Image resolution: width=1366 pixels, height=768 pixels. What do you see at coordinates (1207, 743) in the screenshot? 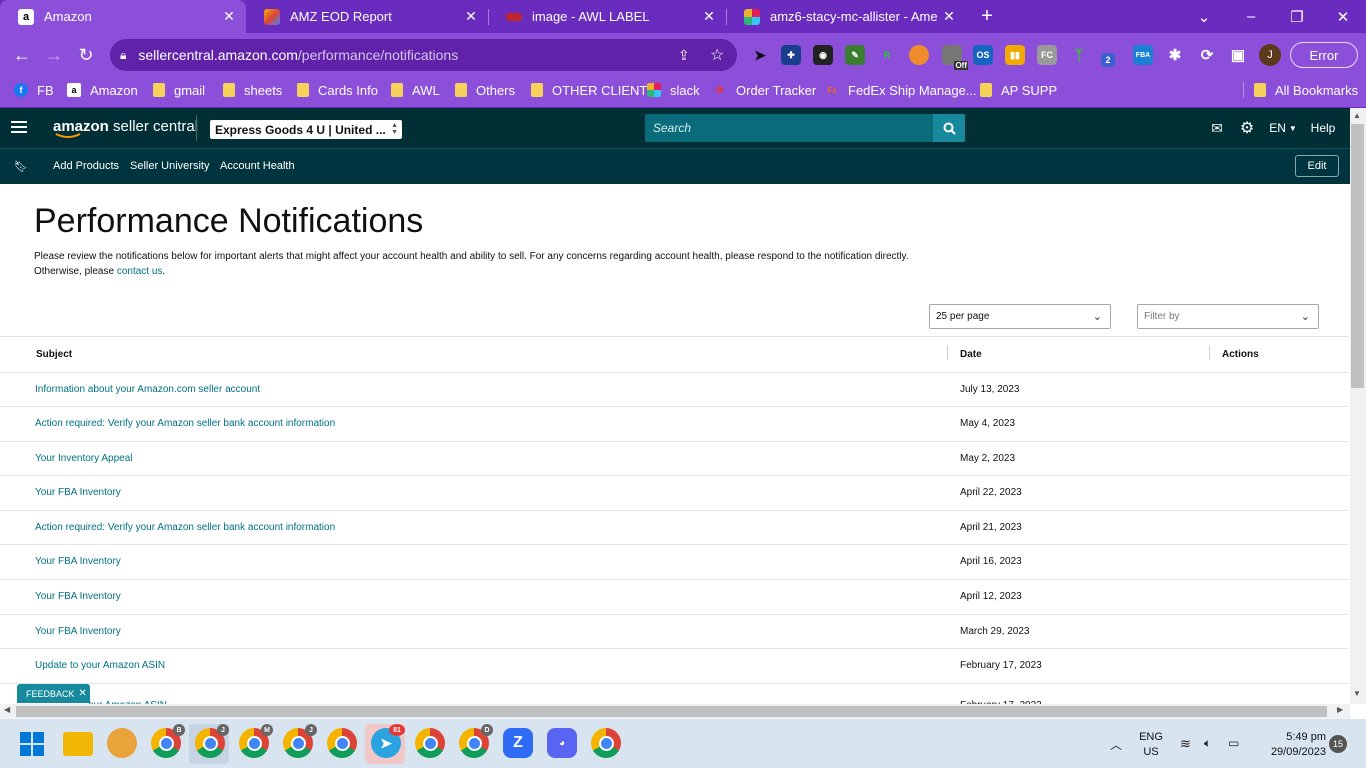
I see `volume-icon: 🔈︎` at bounding box center [1207, 743].